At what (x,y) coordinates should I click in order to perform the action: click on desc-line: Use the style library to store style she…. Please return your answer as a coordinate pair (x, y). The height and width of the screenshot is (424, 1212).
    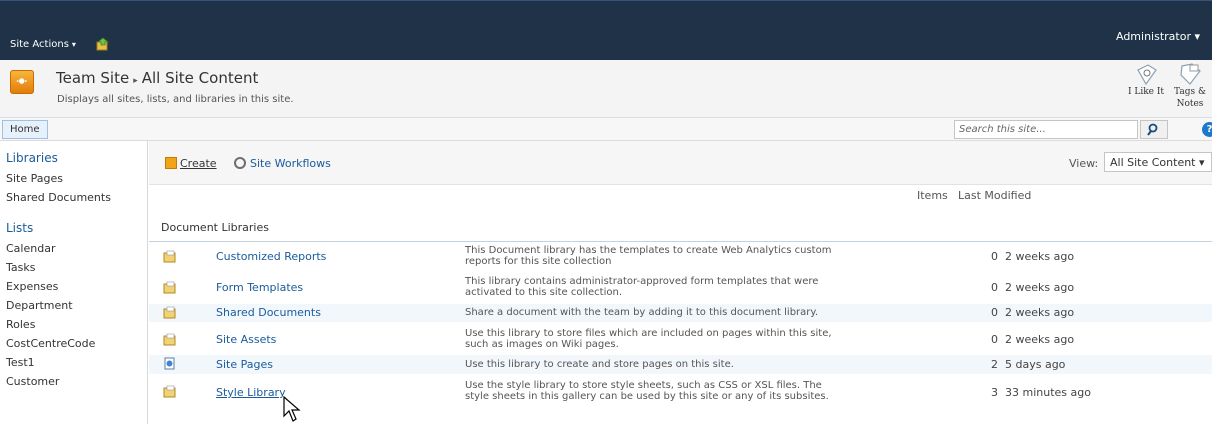
    Looking at the image, I should click on (643, 385).